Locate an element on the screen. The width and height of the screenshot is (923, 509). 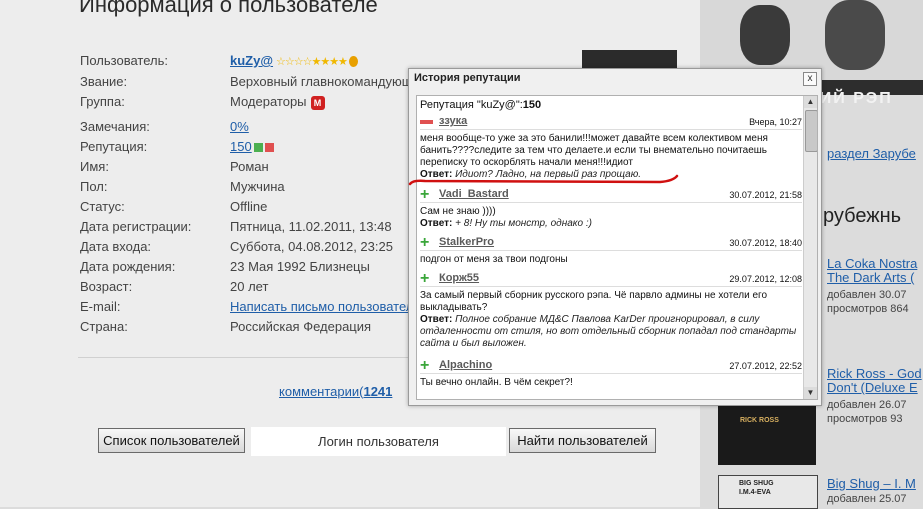
value-warnings: 0% is located at coordinates (239, 126).